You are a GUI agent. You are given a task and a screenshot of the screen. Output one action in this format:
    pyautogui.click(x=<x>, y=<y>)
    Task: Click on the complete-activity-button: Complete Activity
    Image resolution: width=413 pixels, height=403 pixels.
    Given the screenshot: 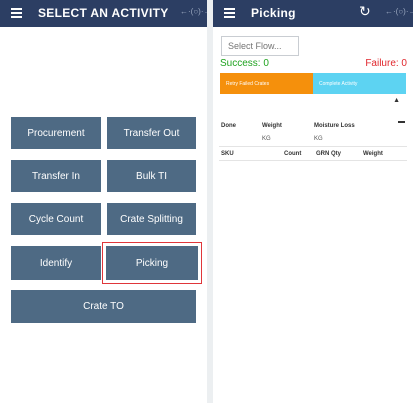 What is the action you would take?
    pyautogui.click(x=359, y=83)
    